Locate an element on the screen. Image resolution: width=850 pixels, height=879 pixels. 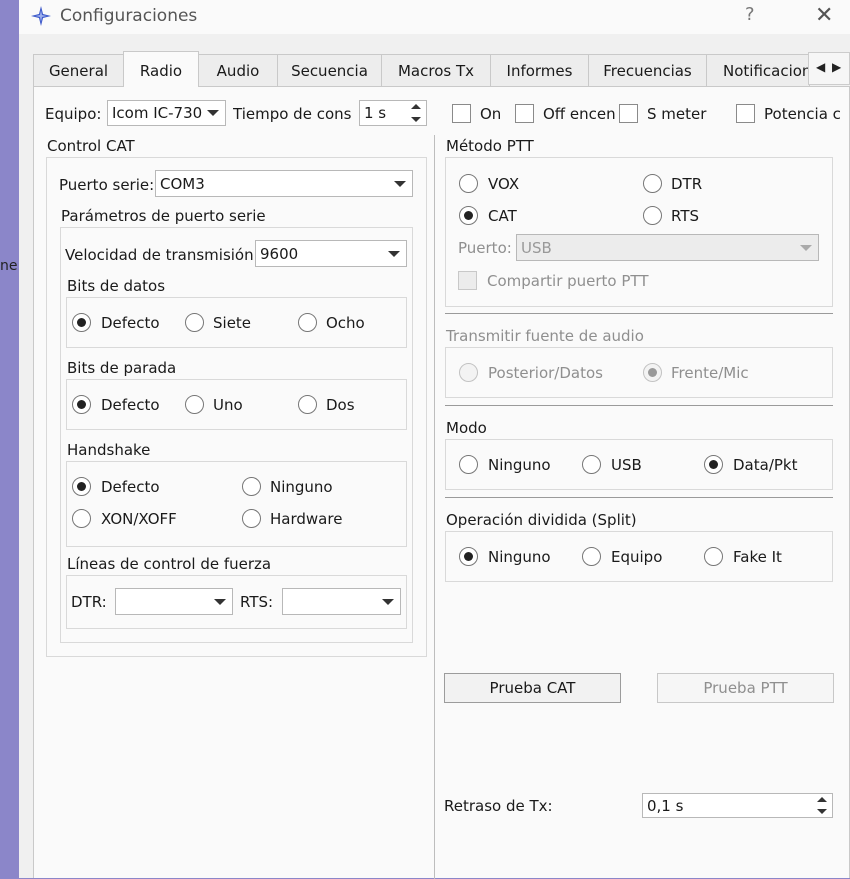
handshake-xonxoff-label: XON/XOFF is located at coordinates (139, 519).